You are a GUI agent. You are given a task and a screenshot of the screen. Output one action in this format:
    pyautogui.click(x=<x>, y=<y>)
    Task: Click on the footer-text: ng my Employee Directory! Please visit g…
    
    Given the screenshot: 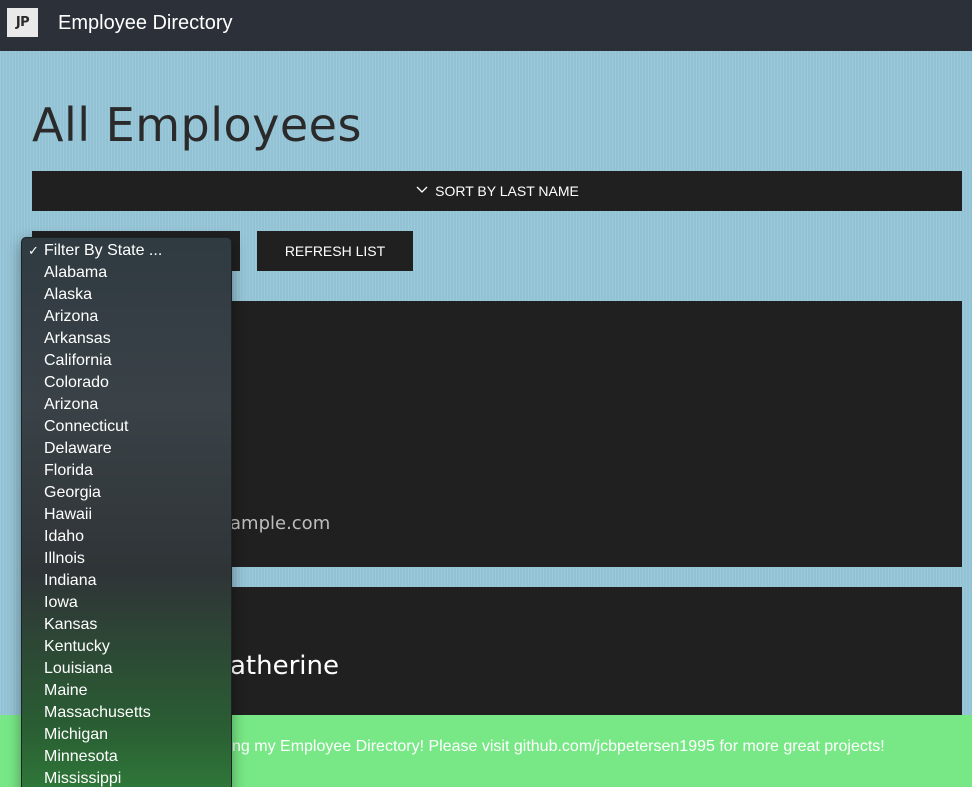 What is the action you would take?
    pyautogui.click(x=558, y=746)
    